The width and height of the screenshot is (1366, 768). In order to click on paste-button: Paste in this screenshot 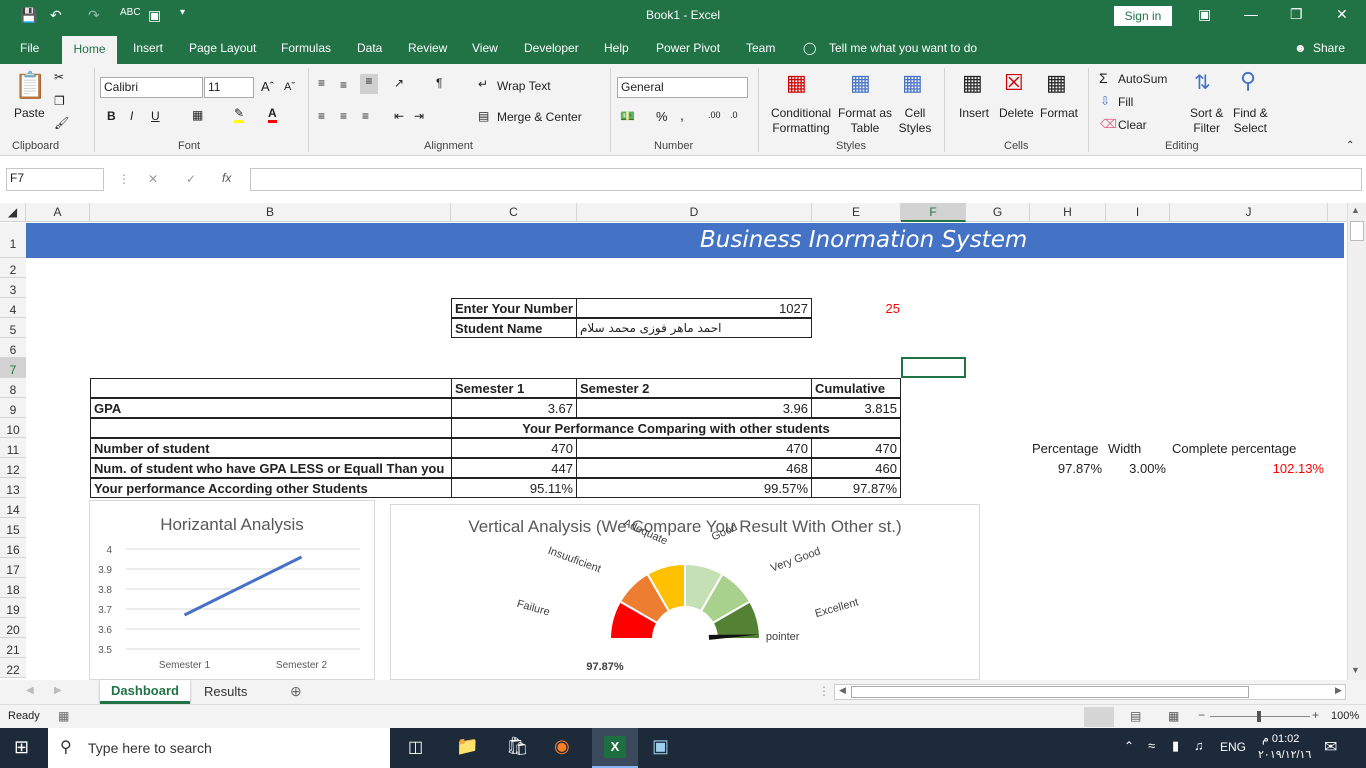, I will do `click(29, 113)`.